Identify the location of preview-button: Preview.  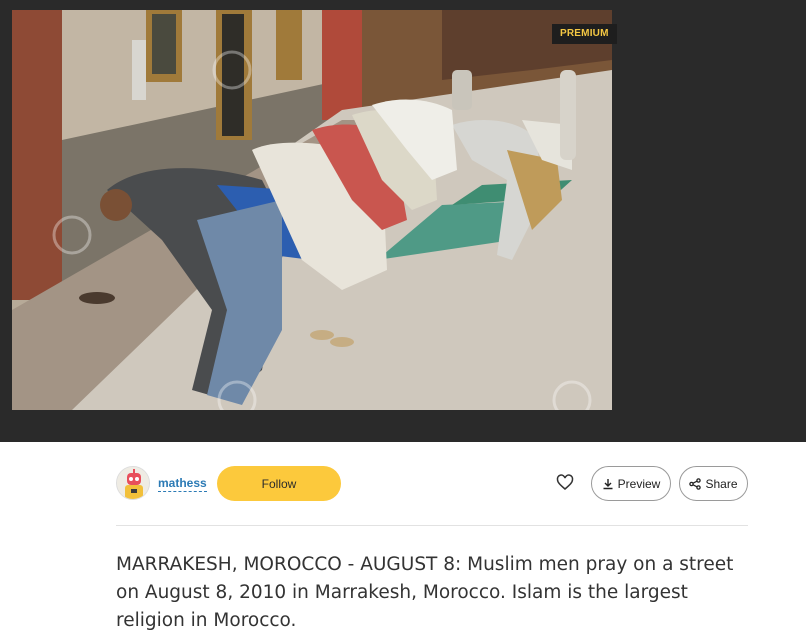
(631, 483).